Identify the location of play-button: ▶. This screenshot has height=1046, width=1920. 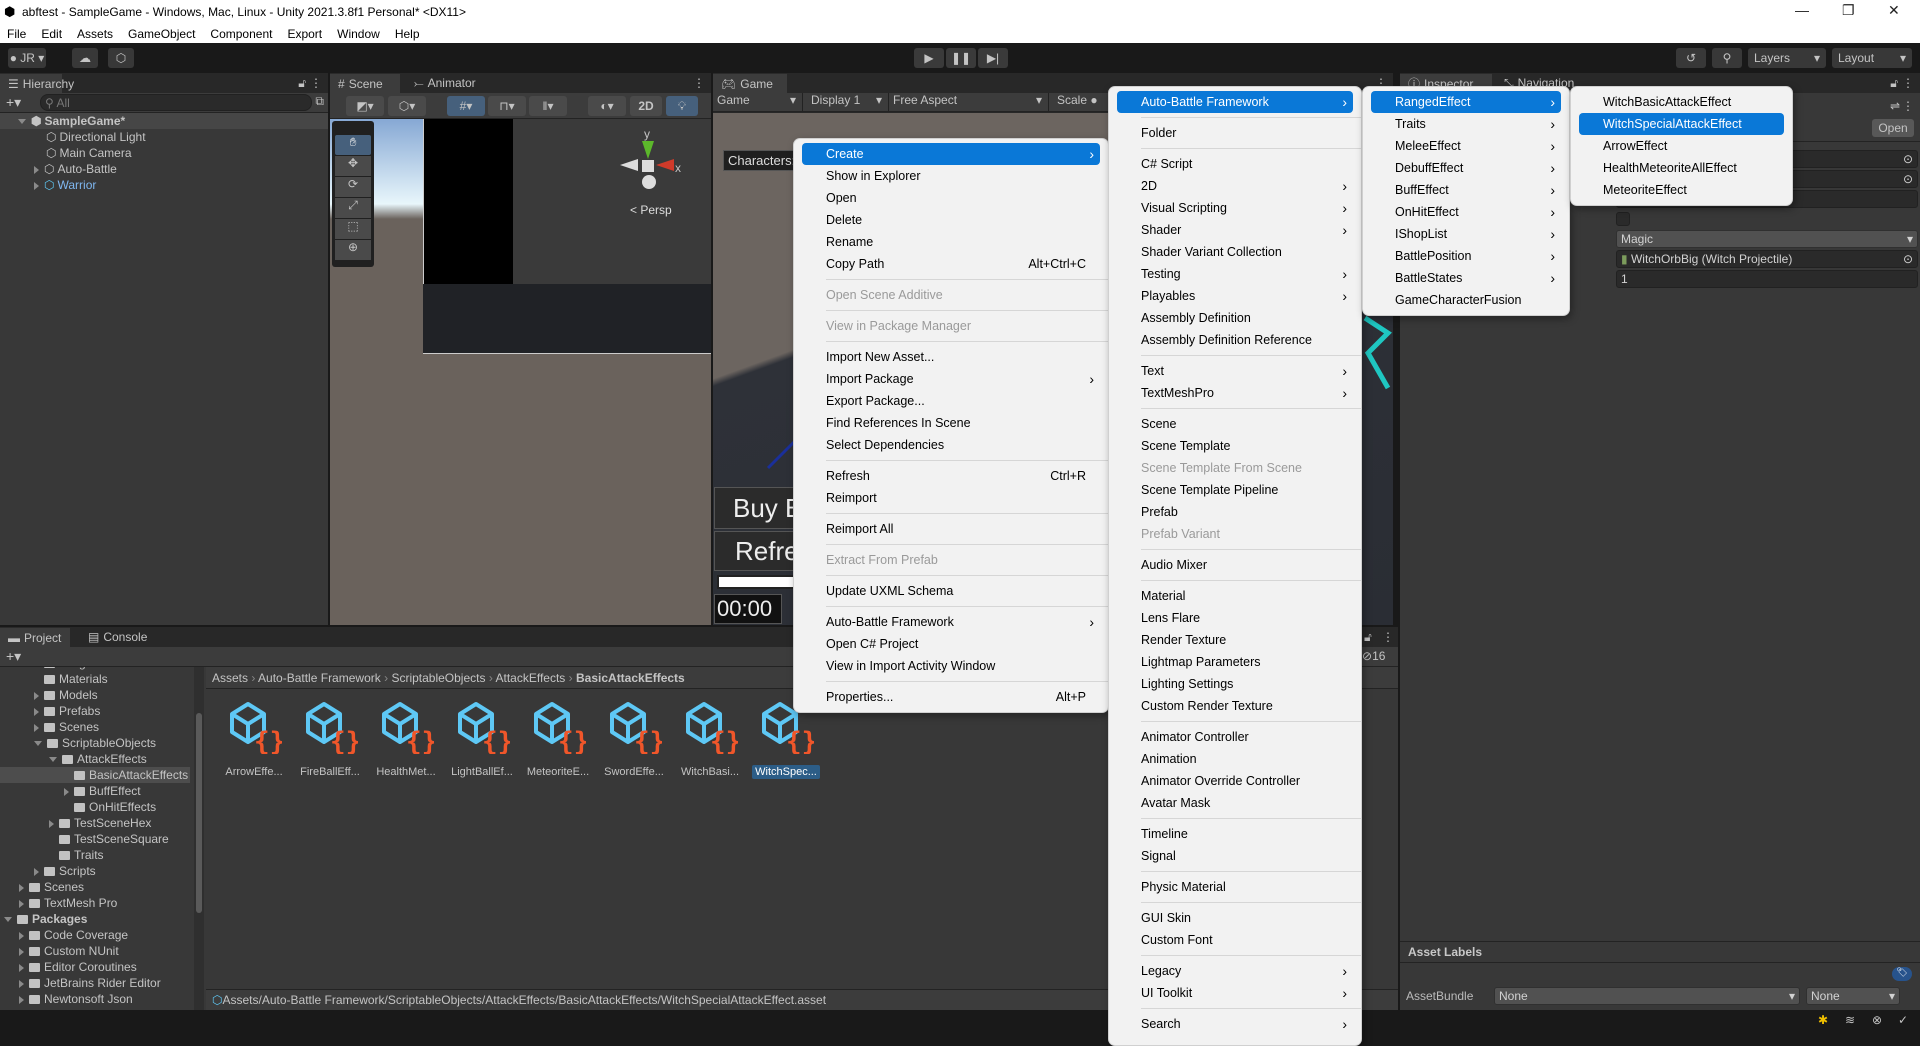
(929, 58).